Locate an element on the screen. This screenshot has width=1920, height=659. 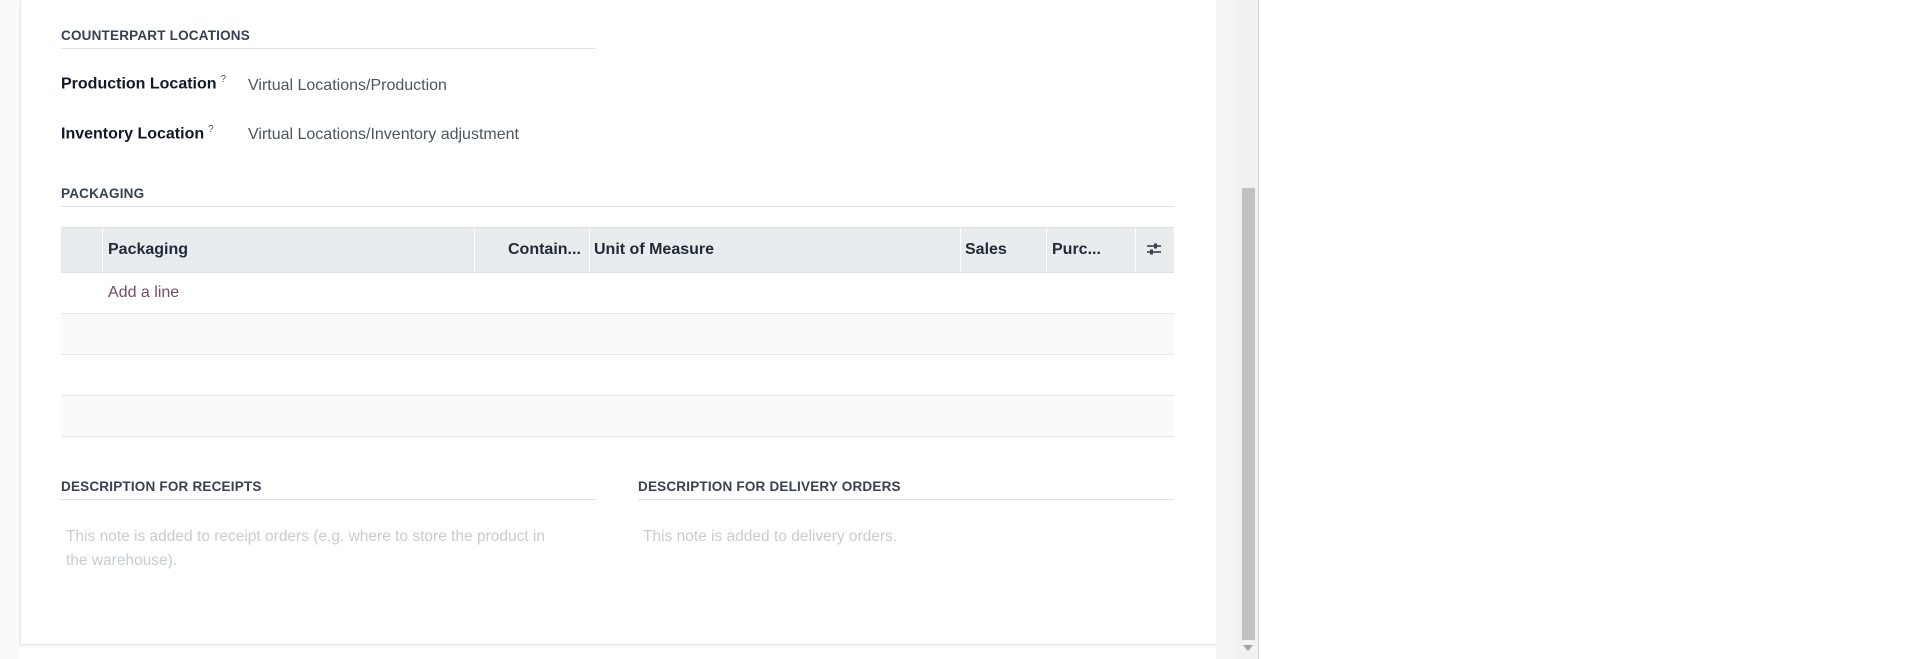
scroll-down-arrow-icon is located at coordinates (1248, 648).